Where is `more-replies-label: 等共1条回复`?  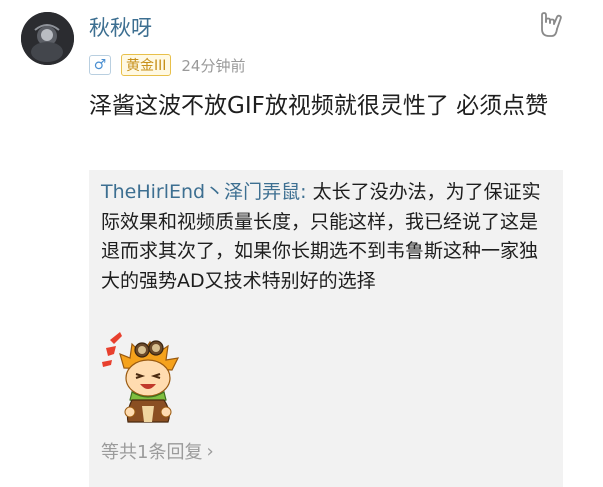 more-replies-label: 等共1条回复 is located at coordinates (152, 452).